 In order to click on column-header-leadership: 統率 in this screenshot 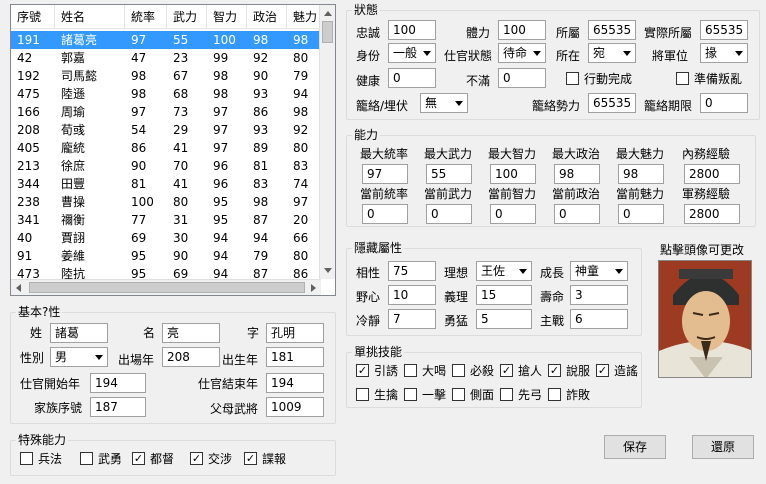, I will do `click(146, 17)`.